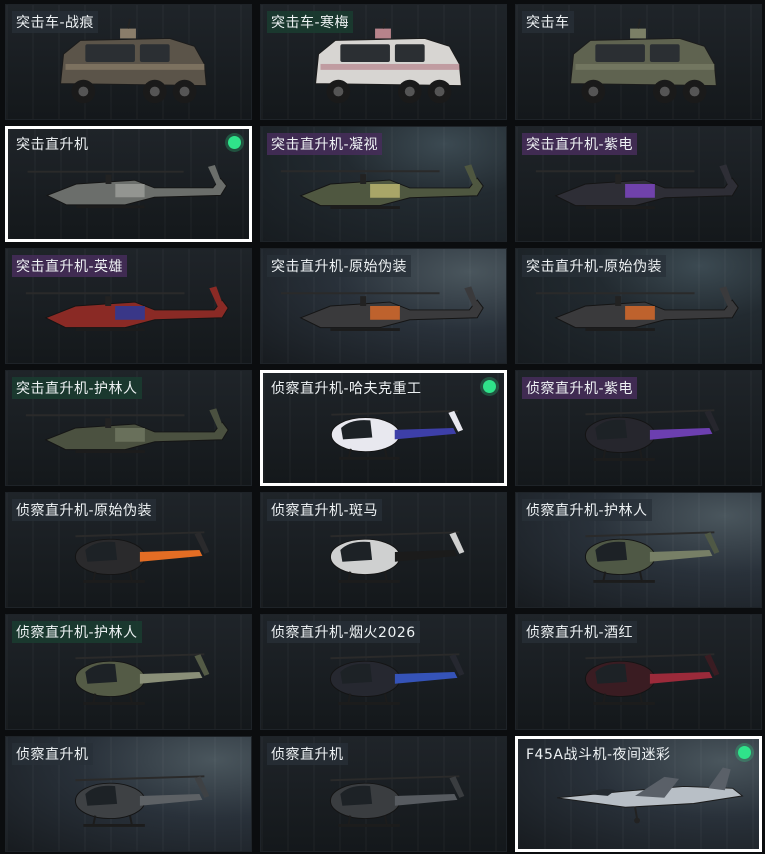 The width and height of the screenshot is (765, 854). What do you see at coordinates (383, 62) in the screenshot?
I see `skin-card: 突击车-寒梅` at bounding box center [383, 62].